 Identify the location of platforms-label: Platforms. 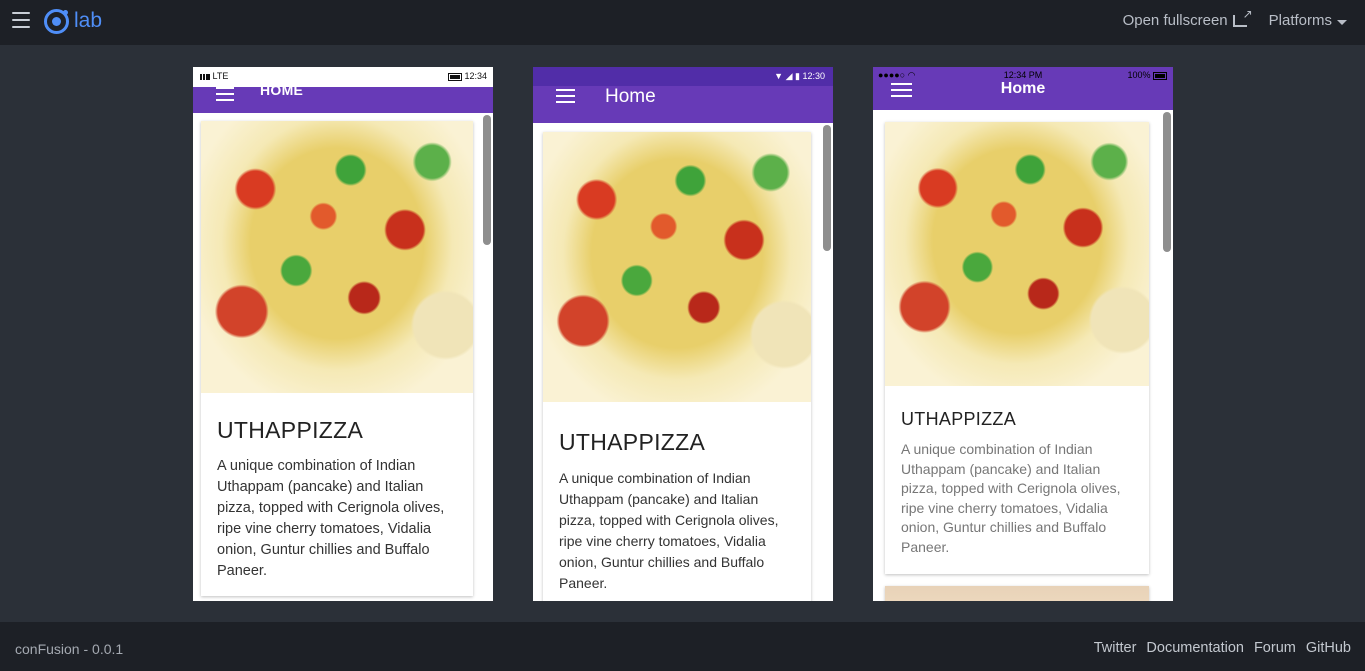
(1300, 20).